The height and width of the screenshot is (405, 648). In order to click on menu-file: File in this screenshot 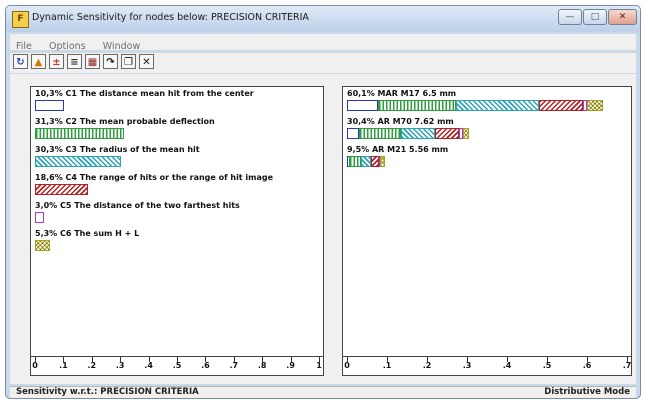, I will do `click(24, 45)`.